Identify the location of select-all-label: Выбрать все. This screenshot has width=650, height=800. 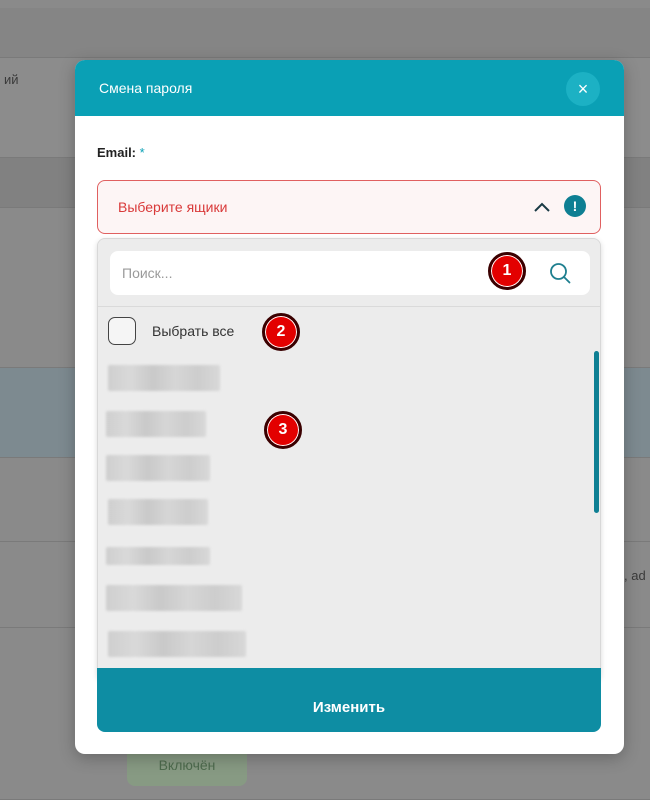
(193, 331).